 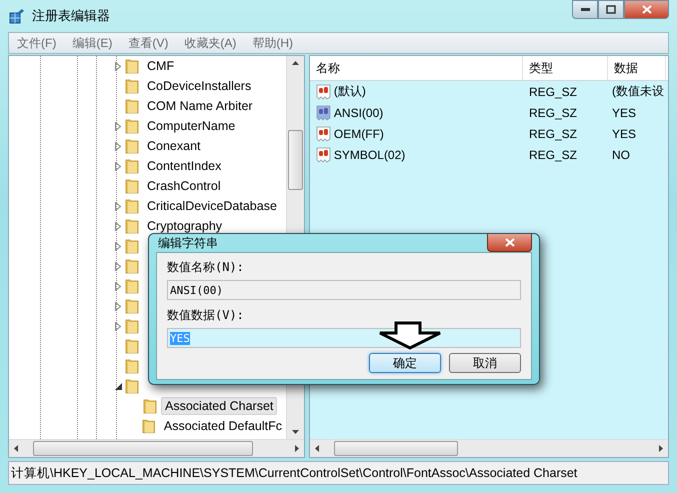 I want to click on minimize-button, so click(x=585, y=9).